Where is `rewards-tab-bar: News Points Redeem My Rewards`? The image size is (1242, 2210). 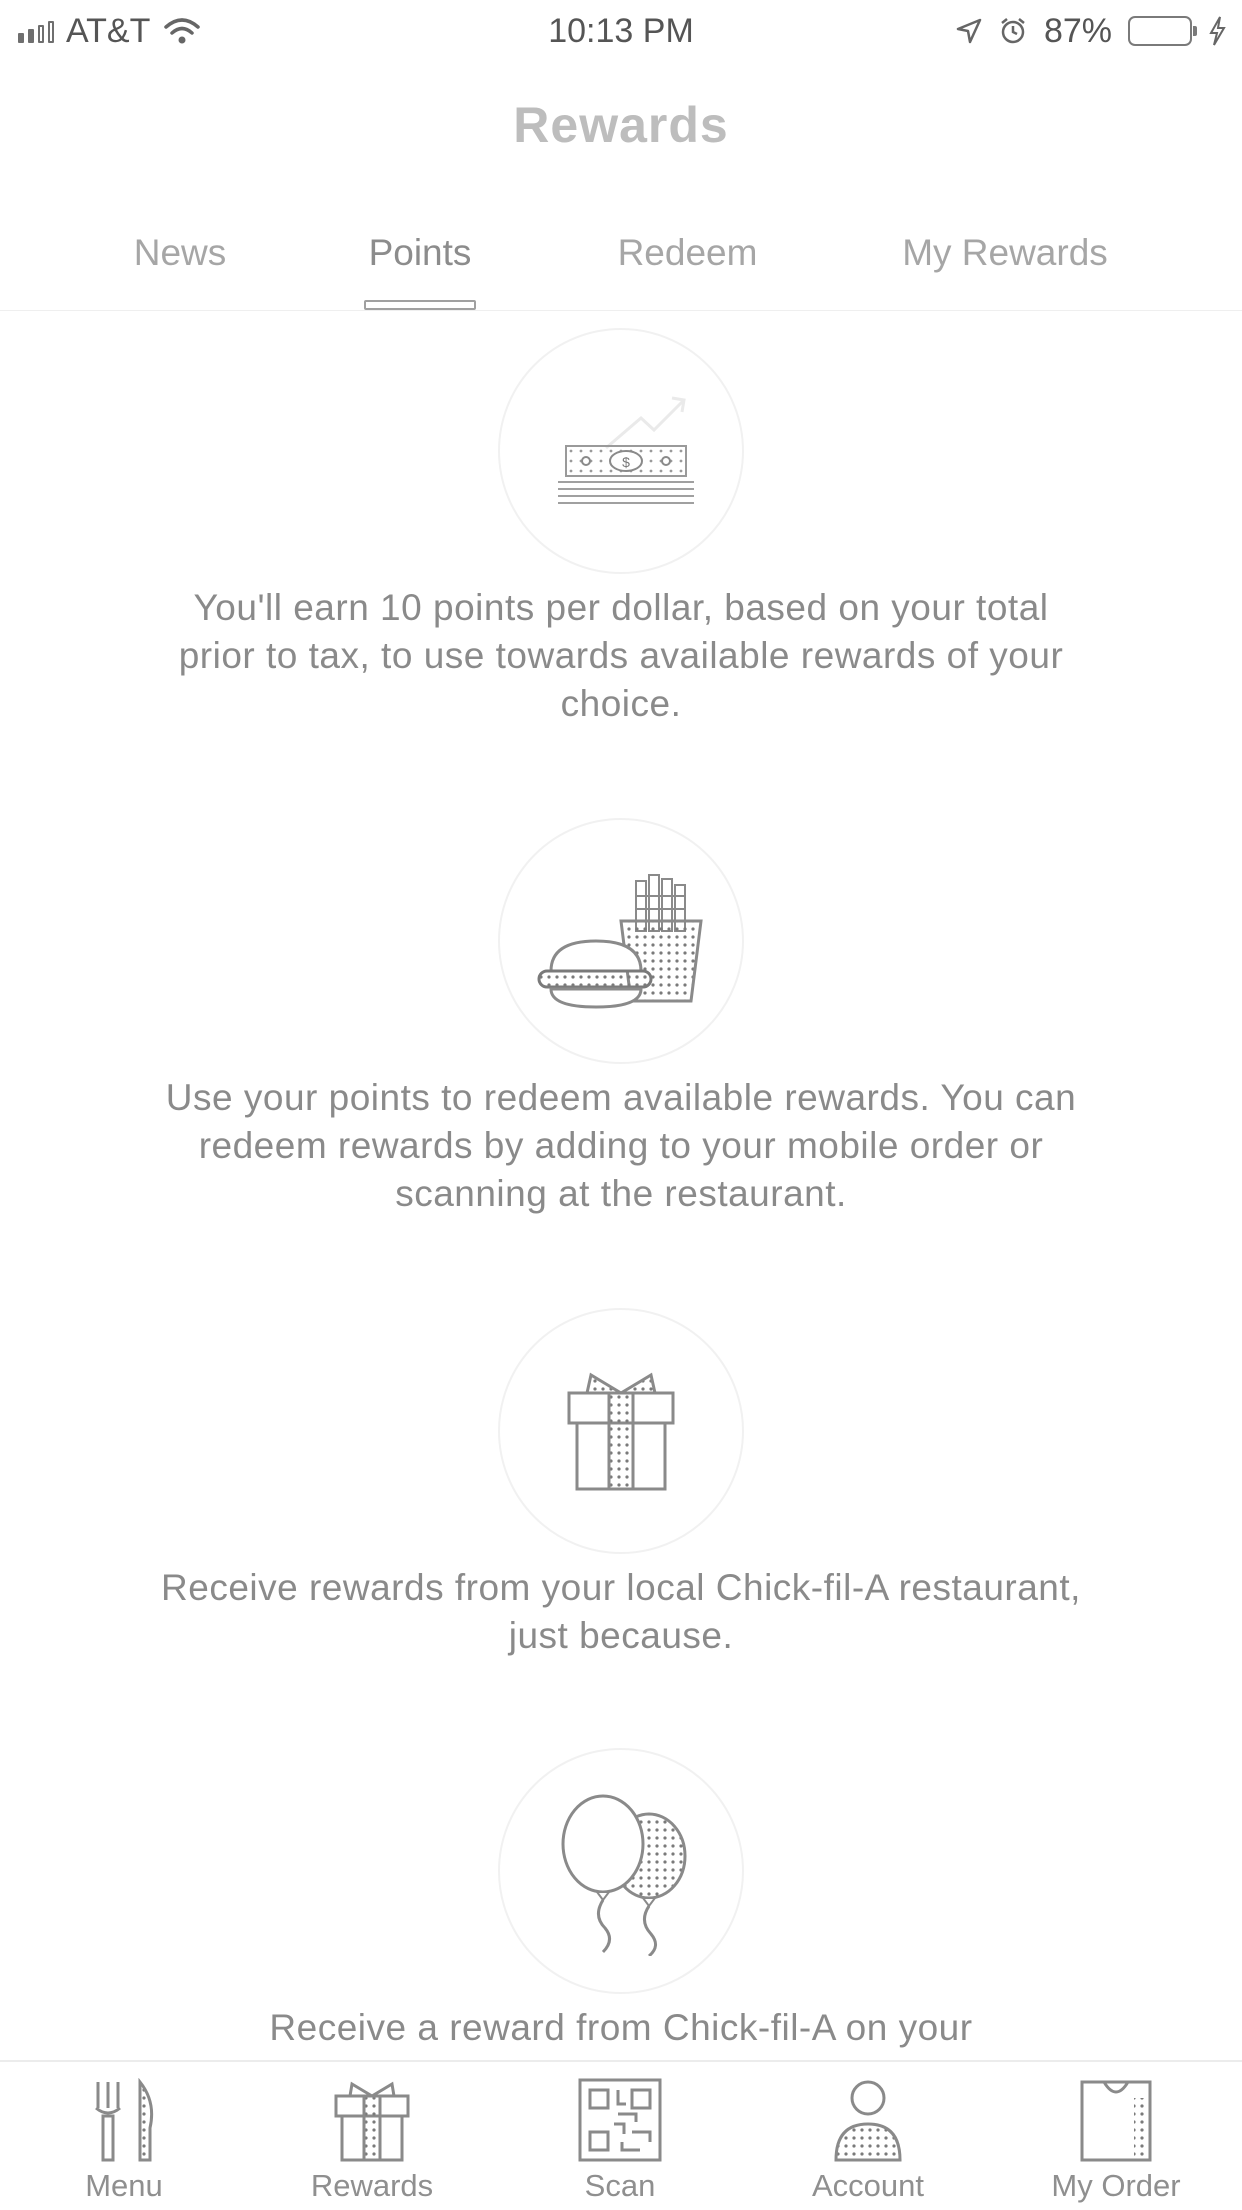
rewards-tab-bar: News Points Redeem My Rewards is located at coordinates (621, 265).